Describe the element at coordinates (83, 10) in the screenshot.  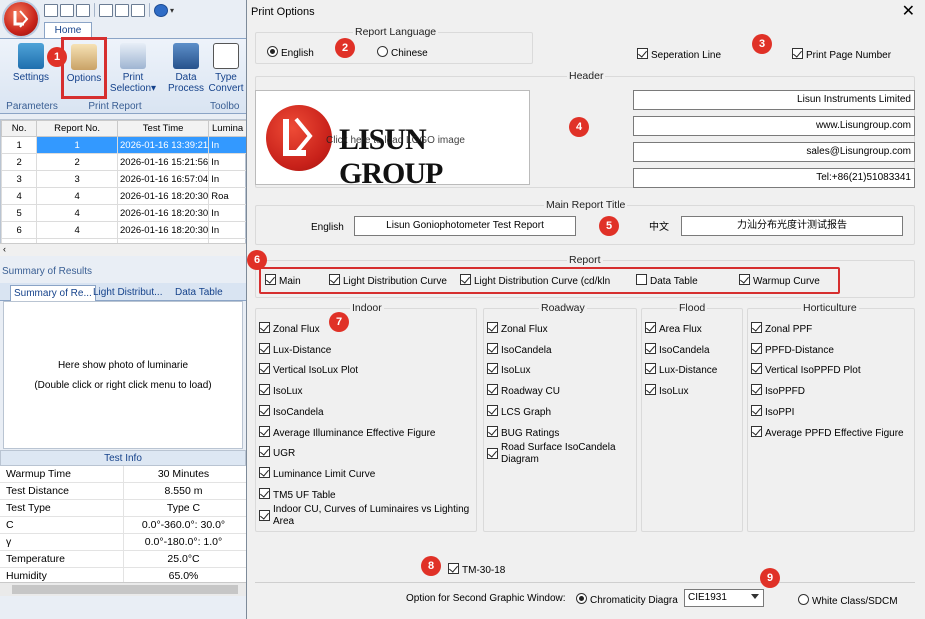
I see `save-icon` at that location.